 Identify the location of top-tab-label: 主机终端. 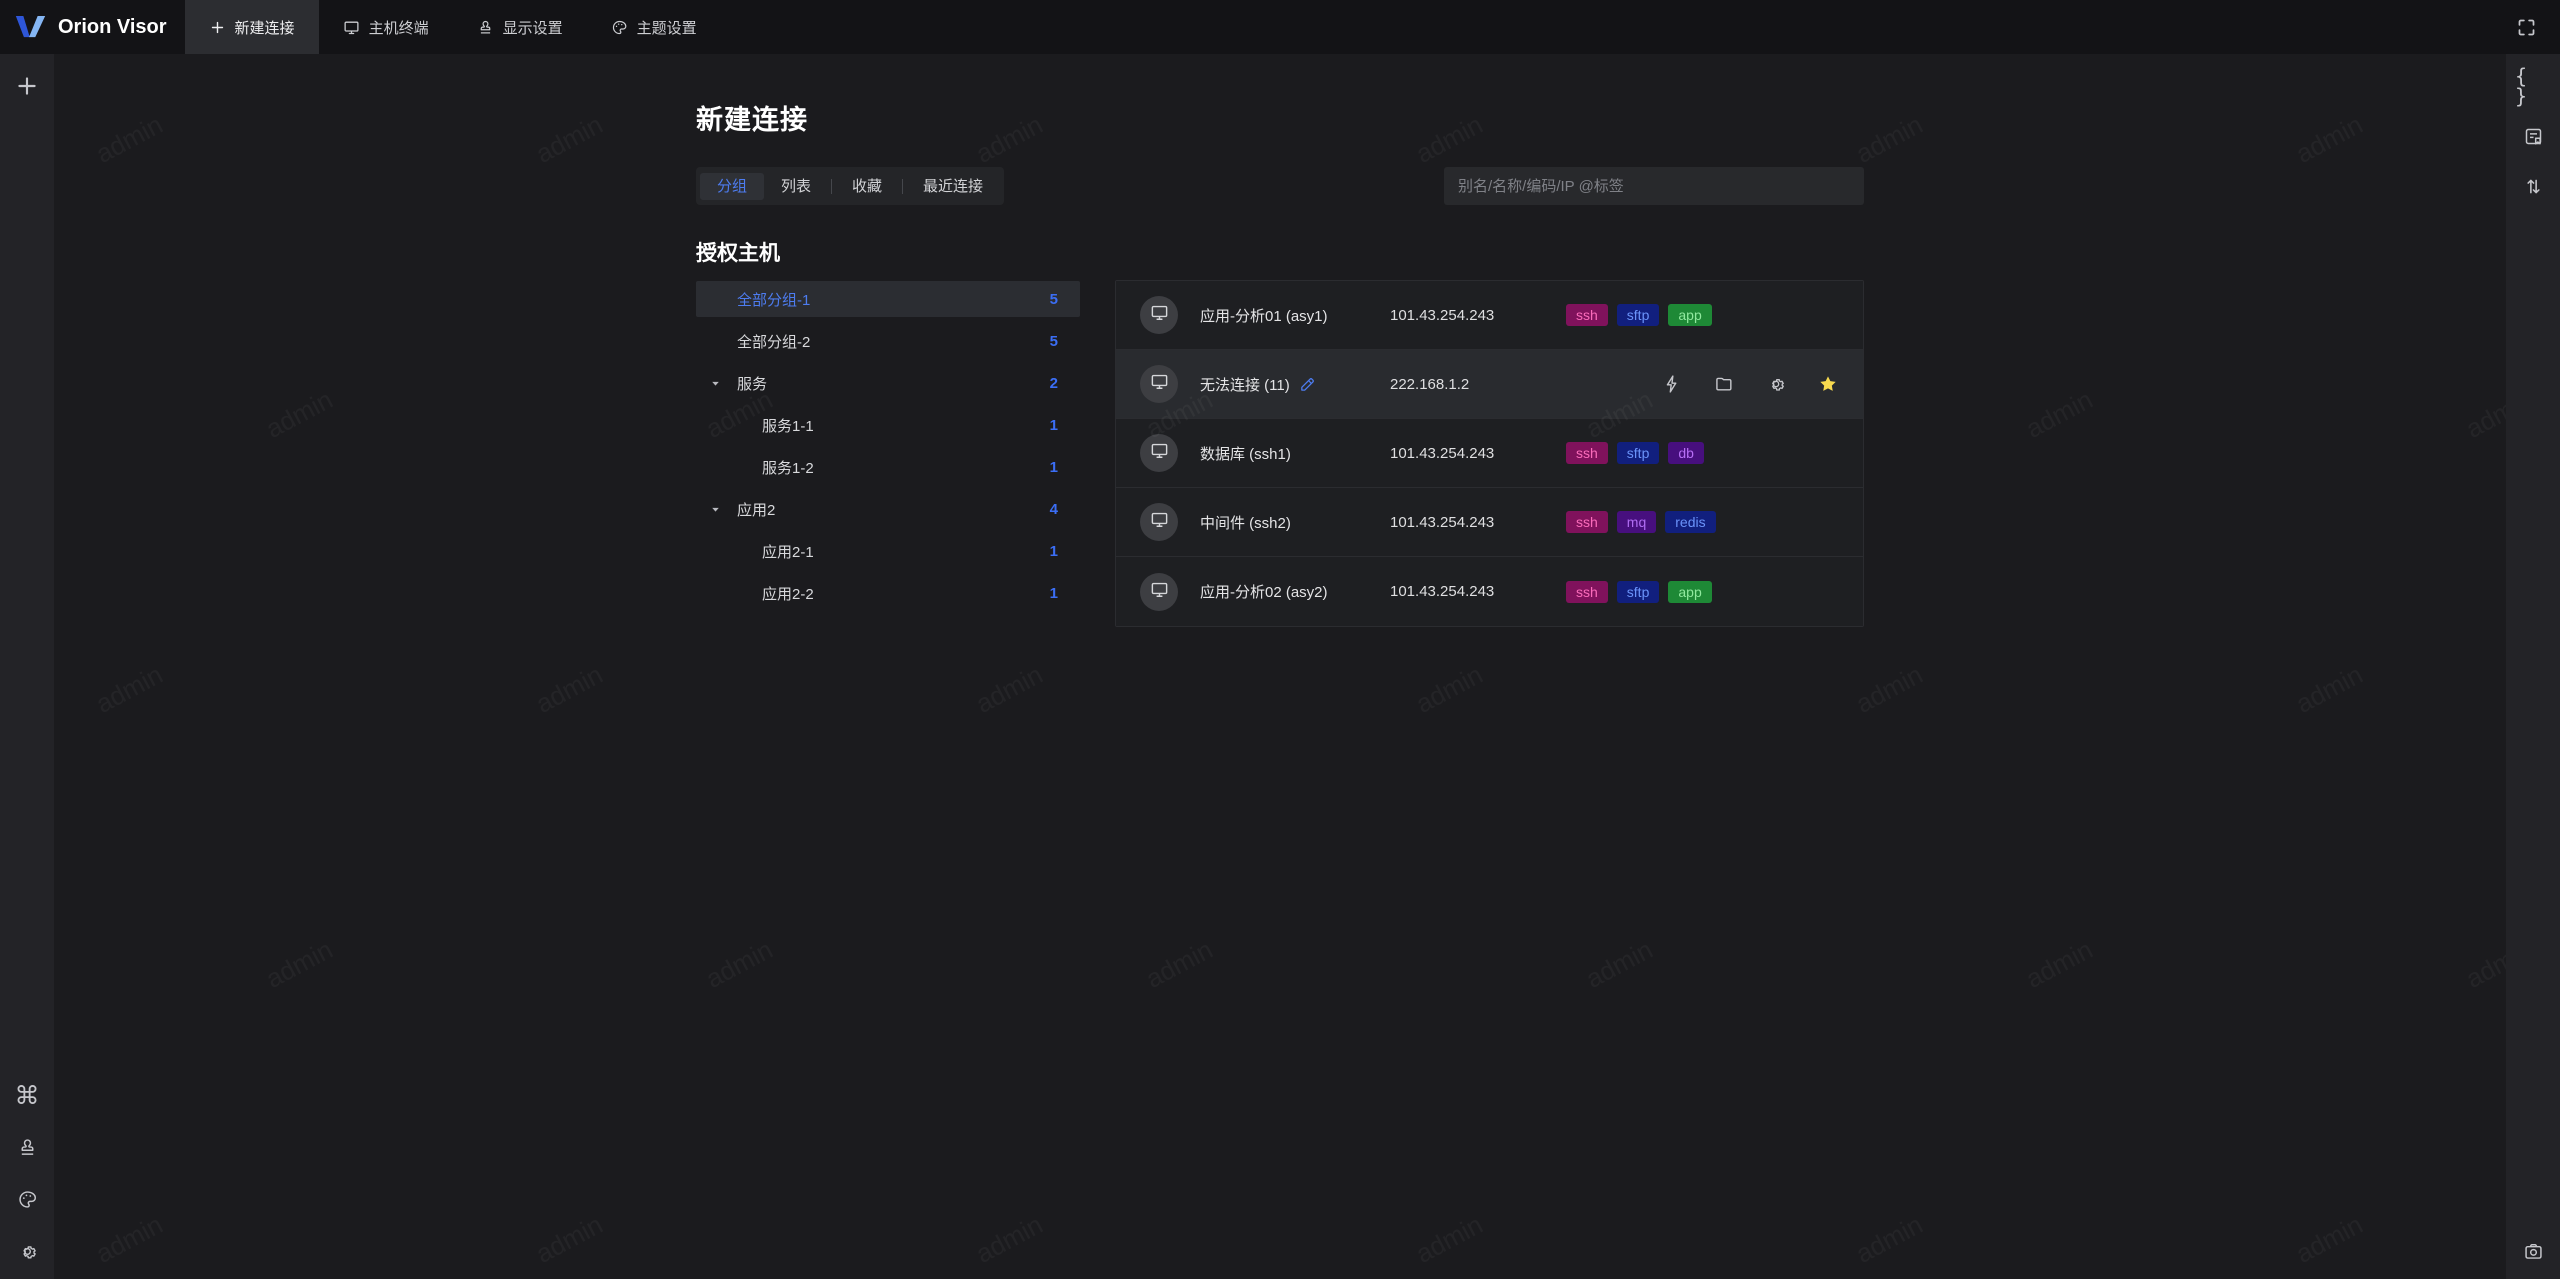
(398, 28).